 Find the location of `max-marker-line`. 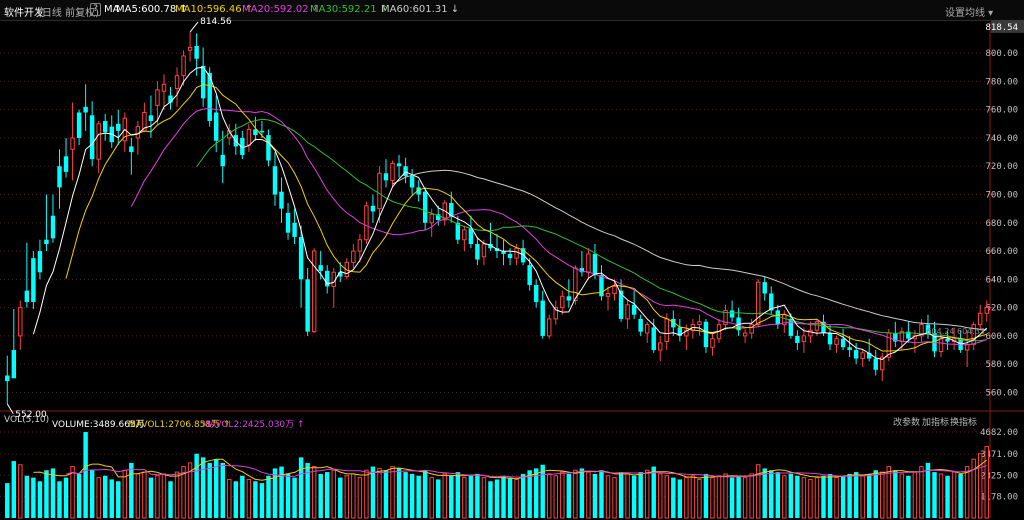

max-marker-line is located at coordinates (194, 27).